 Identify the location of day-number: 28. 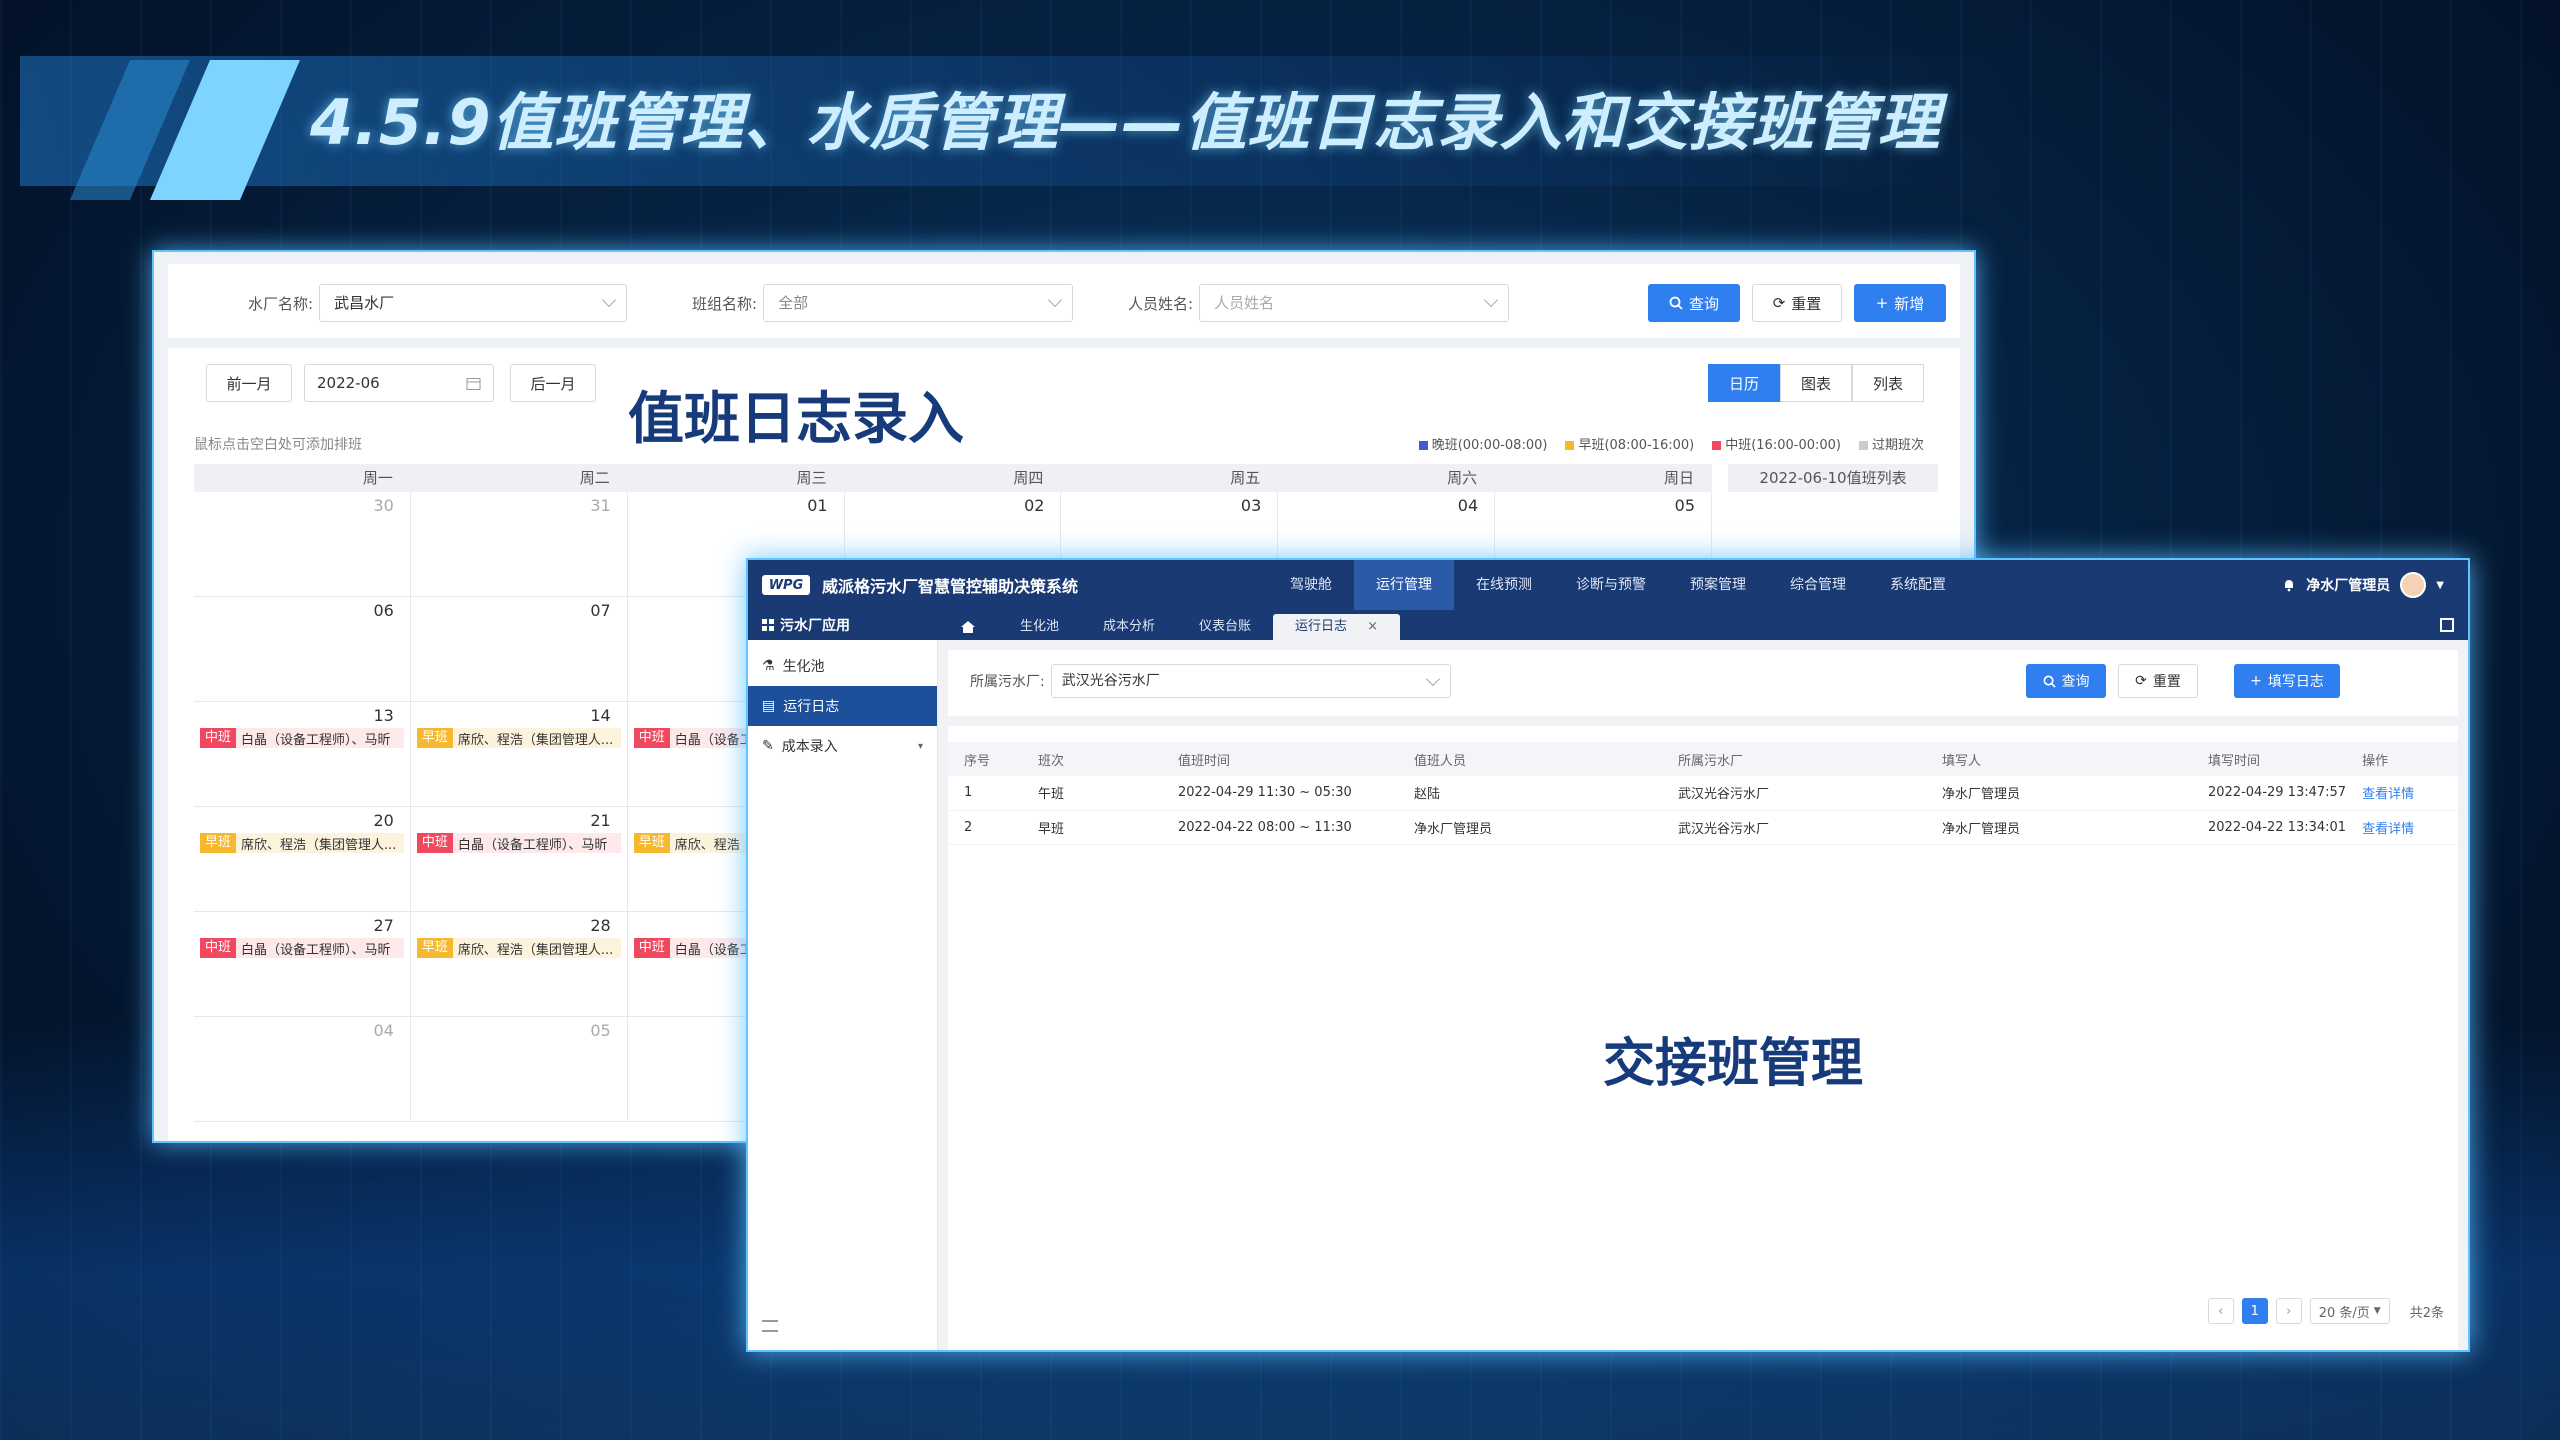
(600, 925).